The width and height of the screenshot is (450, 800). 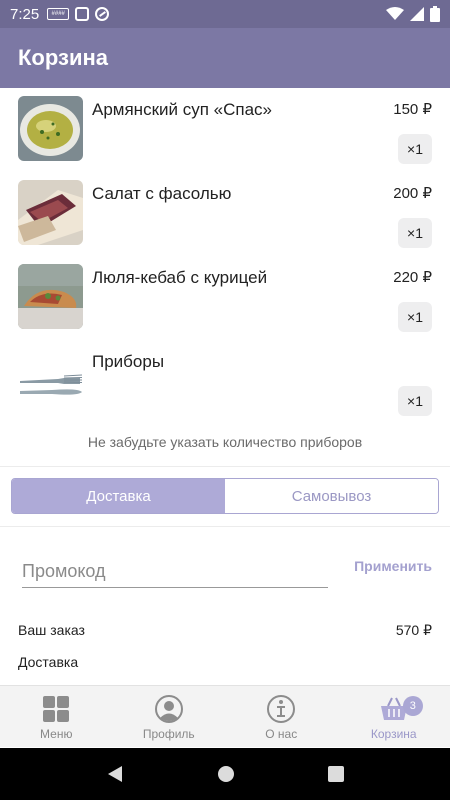 I want to click on profile-icon, so click(x=168, y=709).